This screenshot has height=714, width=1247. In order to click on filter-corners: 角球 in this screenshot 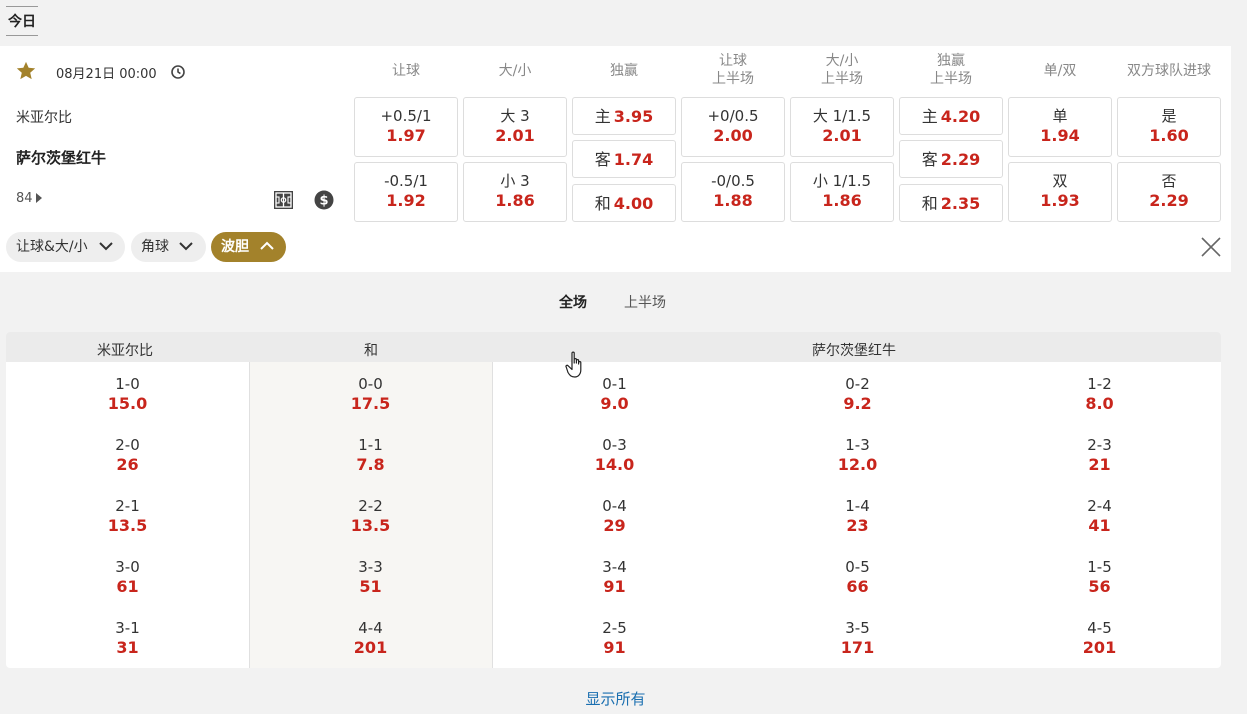, I will do `click(168, 247)`.